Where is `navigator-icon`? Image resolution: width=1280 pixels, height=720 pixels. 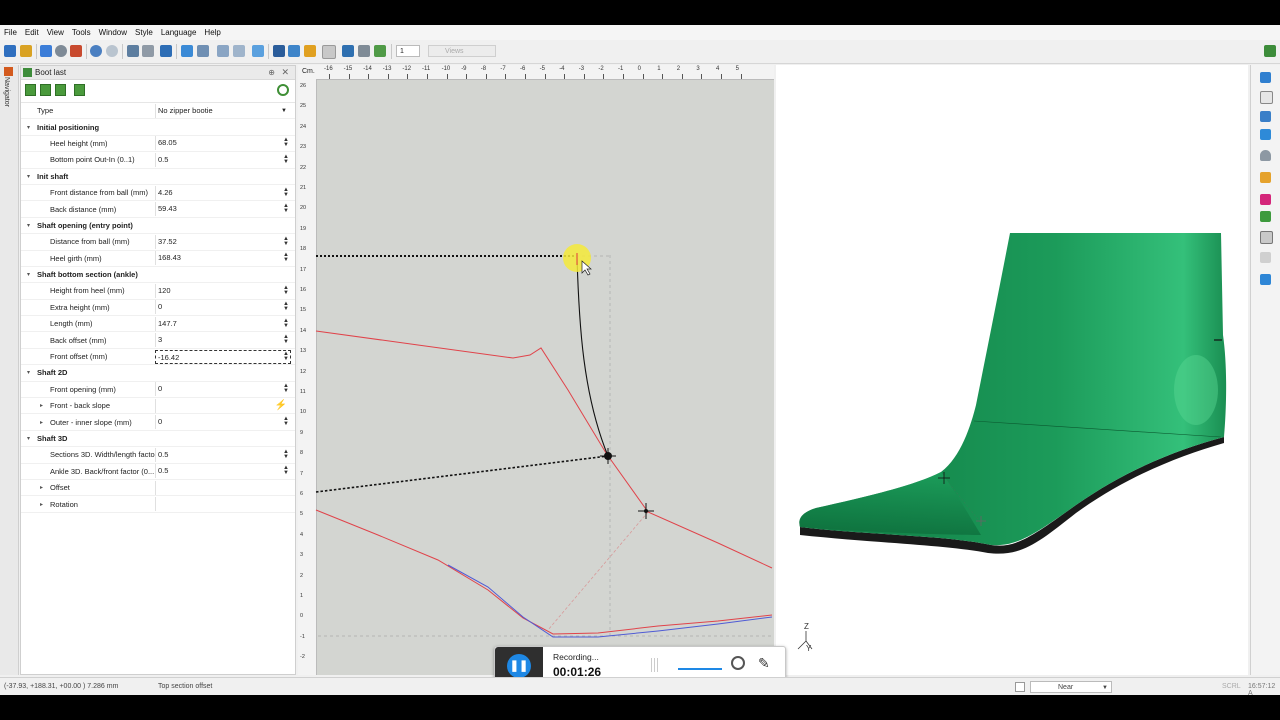 navigator-icon is located at coordinates (8, 71).